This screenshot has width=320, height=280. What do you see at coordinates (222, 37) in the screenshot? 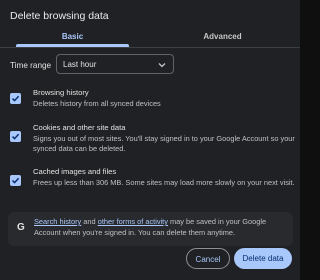
I see `tab-advanced: Advanced` at bounding box center [222, 37].